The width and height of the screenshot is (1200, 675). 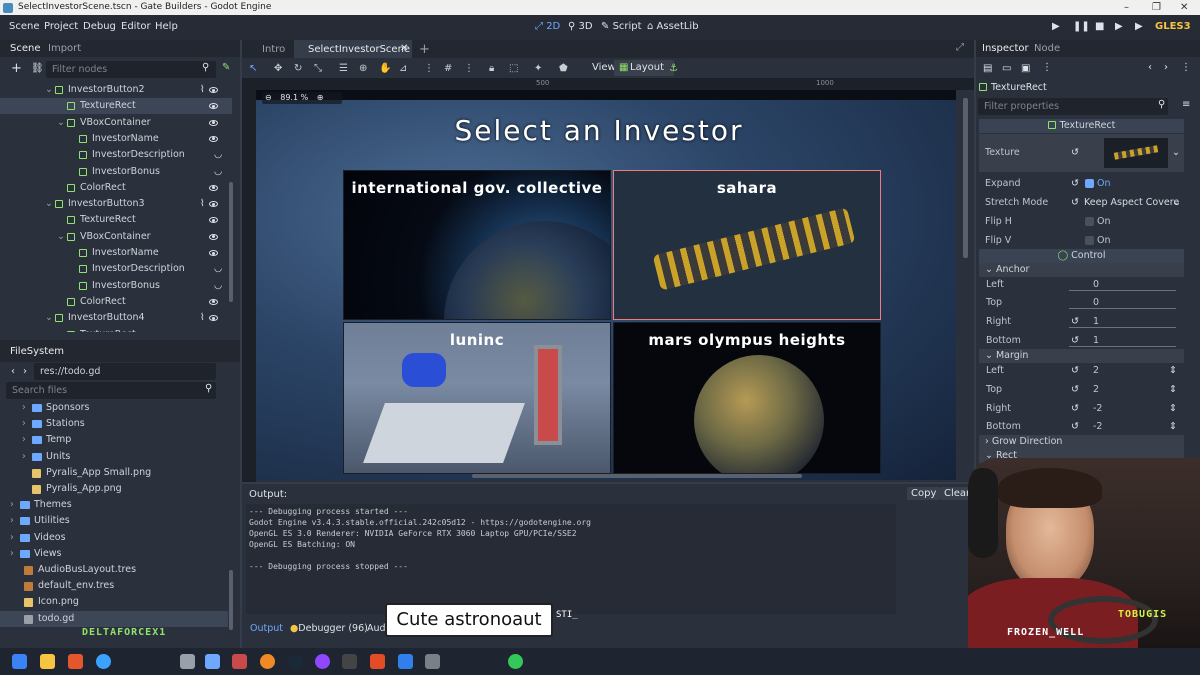 I want to click on scene-tree-node: ColorRect, so click(x=116, y=188).